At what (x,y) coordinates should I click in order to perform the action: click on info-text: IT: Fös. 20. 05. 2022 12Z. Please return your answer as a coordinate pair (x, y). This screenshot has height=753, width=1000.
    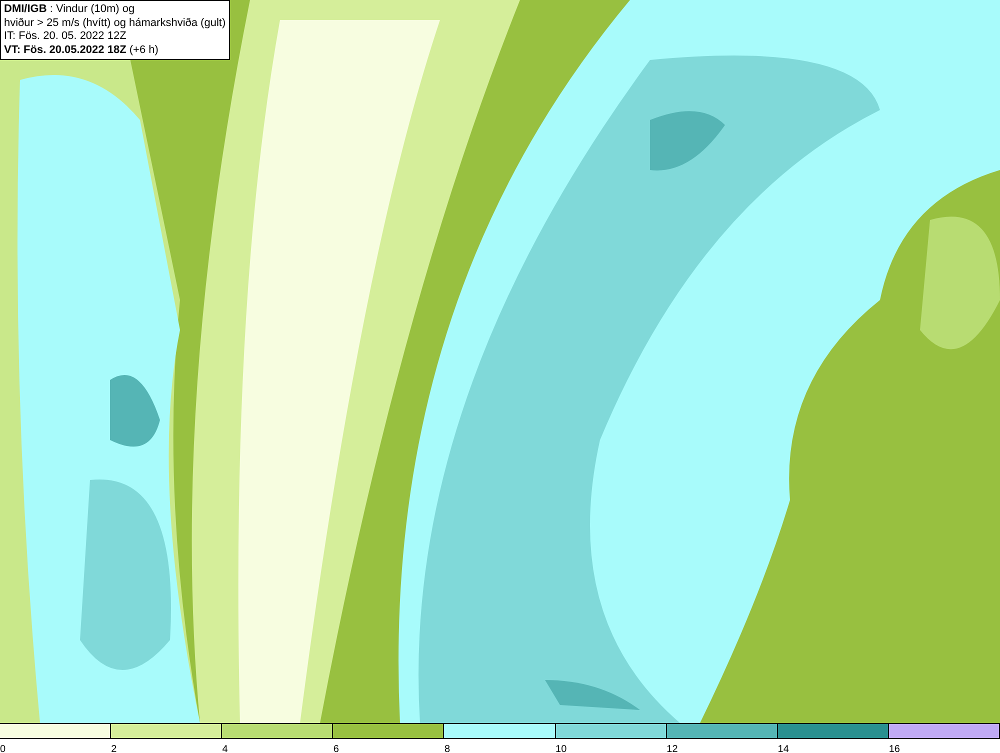
    Looking at the image, I should click on (66, 37).